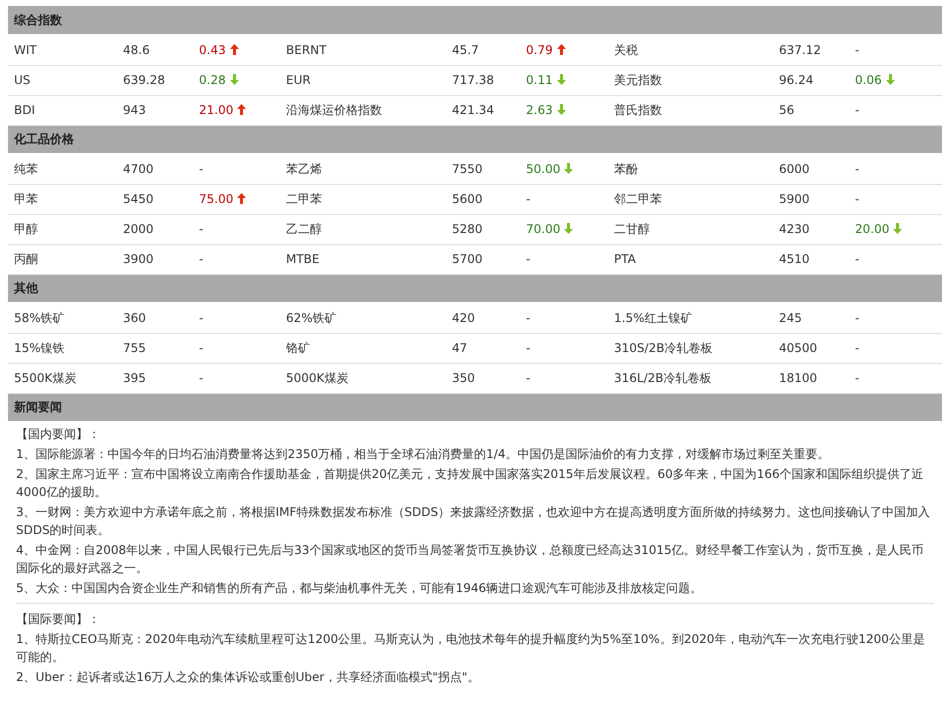  Describe the element at coordinates (653, 318) in the screenshot. I see `item-name: 1.5%红土镍矿` at that location.